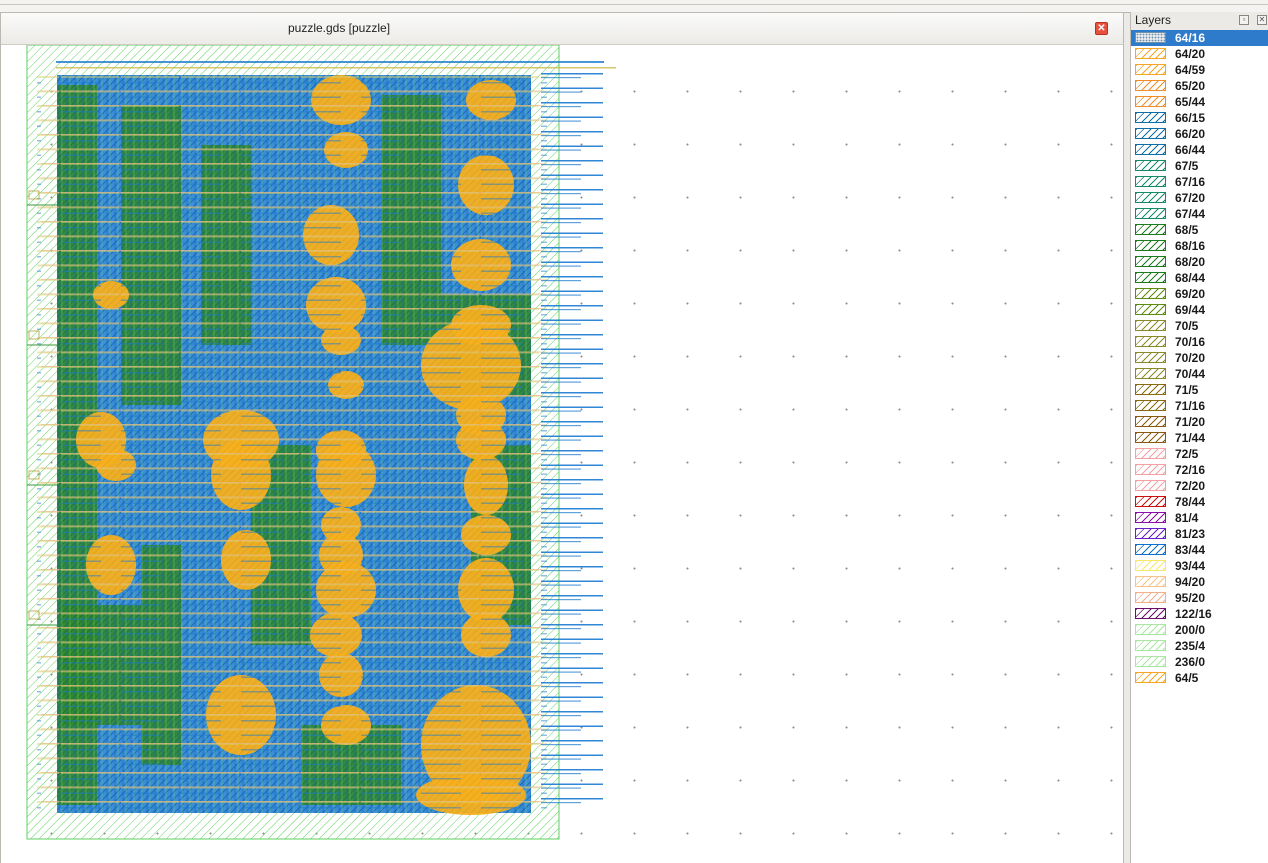  What do you see at coordinates (339, 28) in the screenshot?
I see `document-title: puzzle.gds [puzzle]` at bounding box center [339, 28].